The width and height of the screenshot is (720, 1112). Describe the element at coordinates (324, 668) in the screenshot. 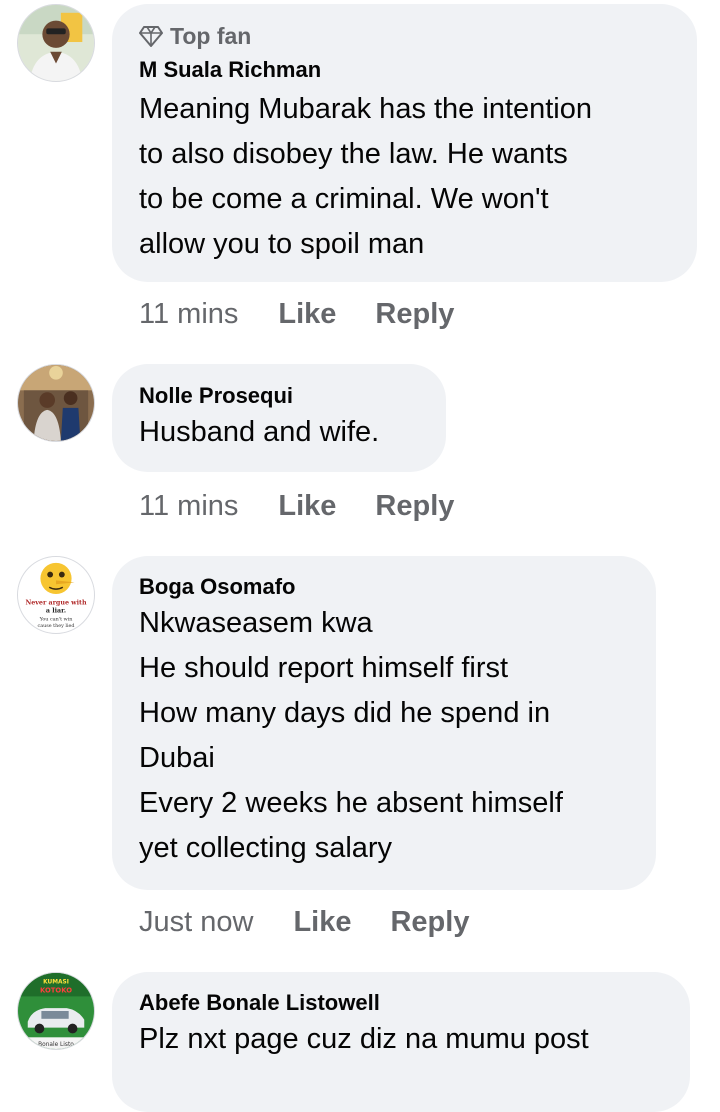

I see `comment-text-line: He should report himself first` at that location.